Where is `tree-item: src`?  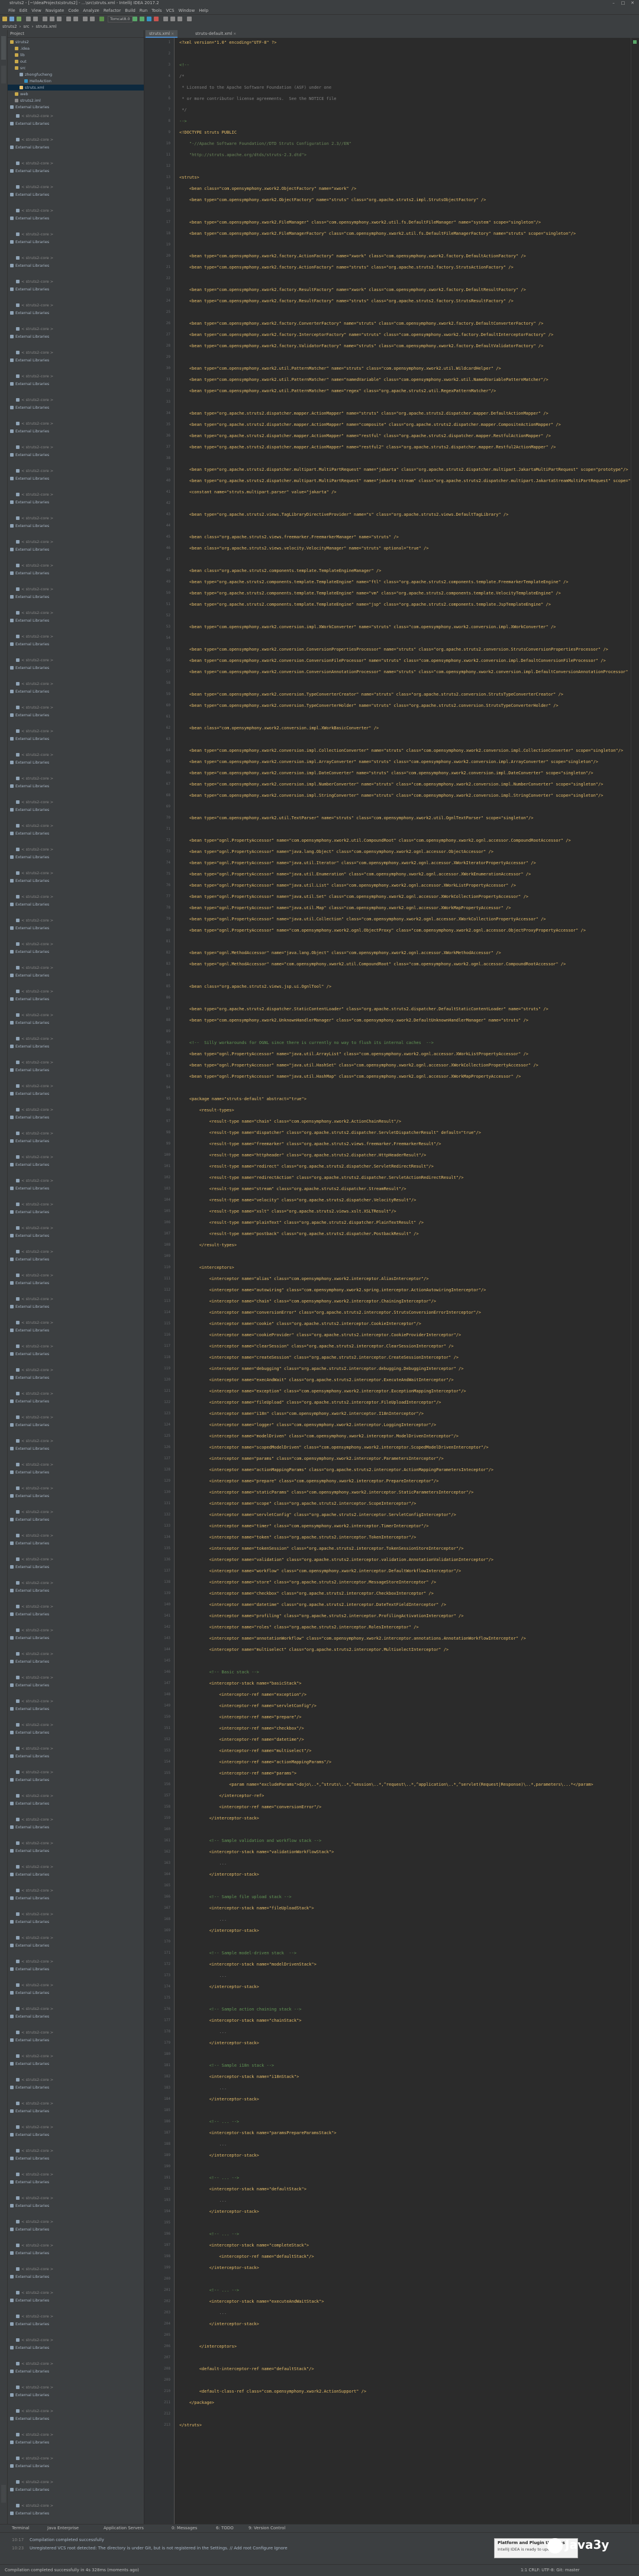
tree-item: src is located at coordinates (76, 68).